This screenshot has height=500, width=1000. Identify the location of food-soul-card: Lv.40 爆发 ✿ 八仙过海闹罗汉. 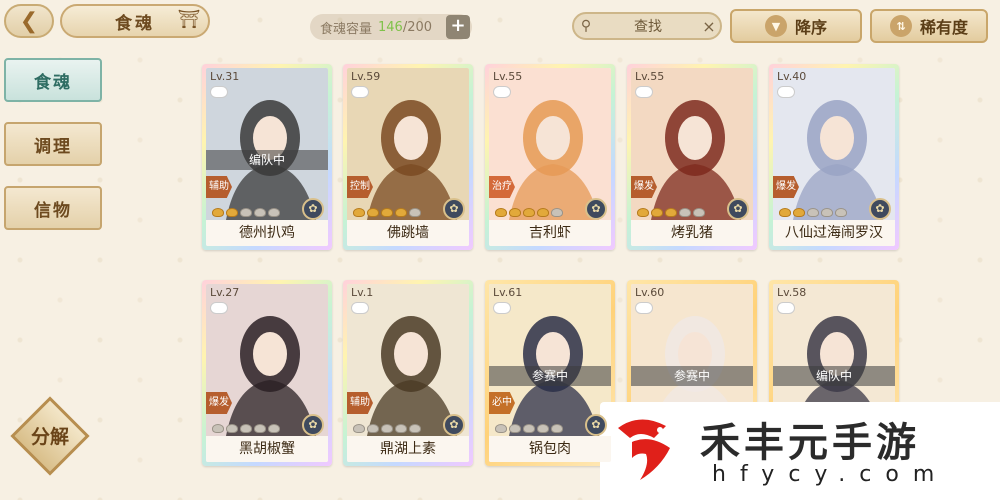
(834, 157).